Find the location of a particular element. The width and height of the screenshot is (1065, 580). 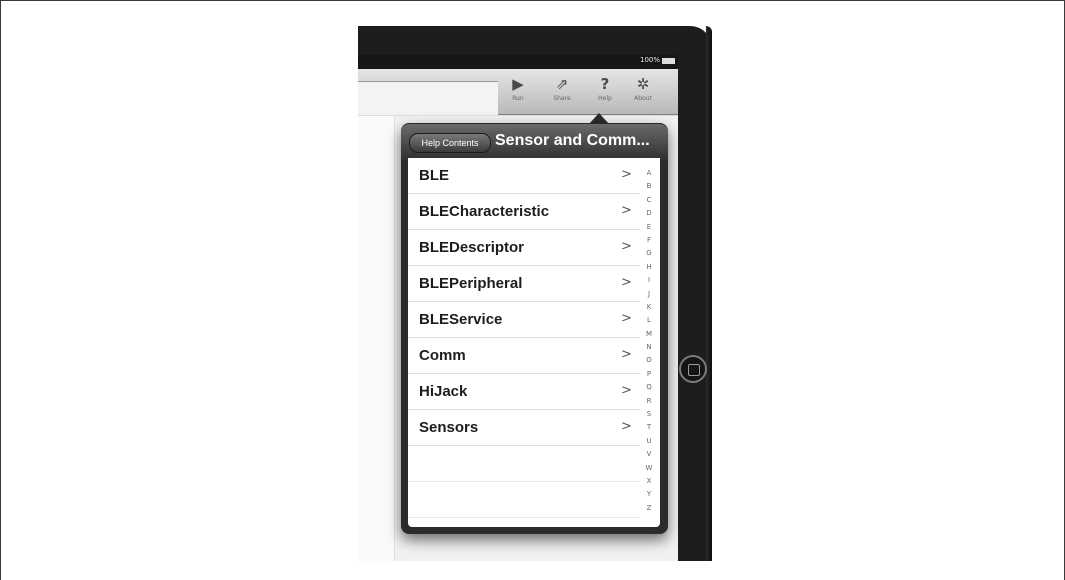

index-letter: I is located at coordinates (649, 280).